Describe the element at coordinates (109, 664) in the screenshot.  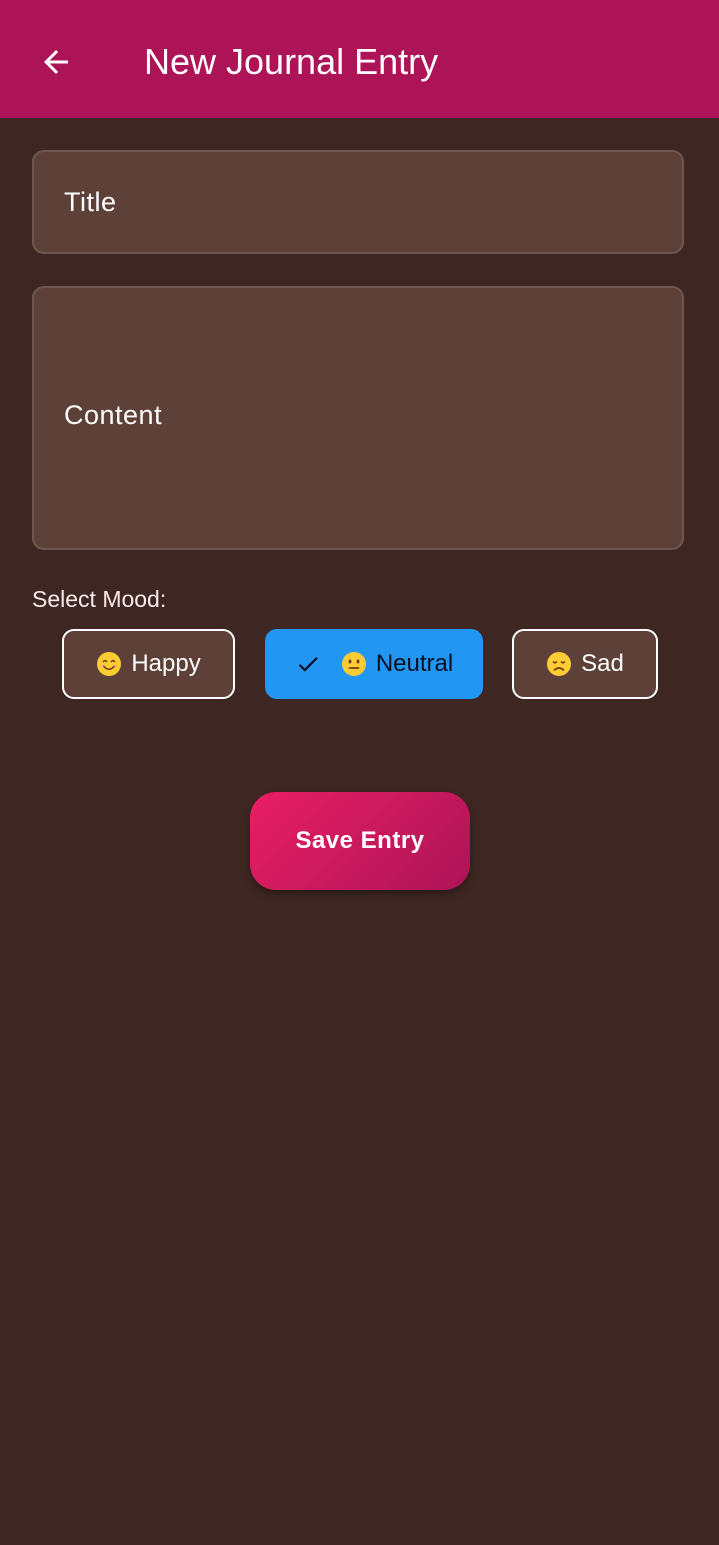
I see `smiling-face-icon` at that location.